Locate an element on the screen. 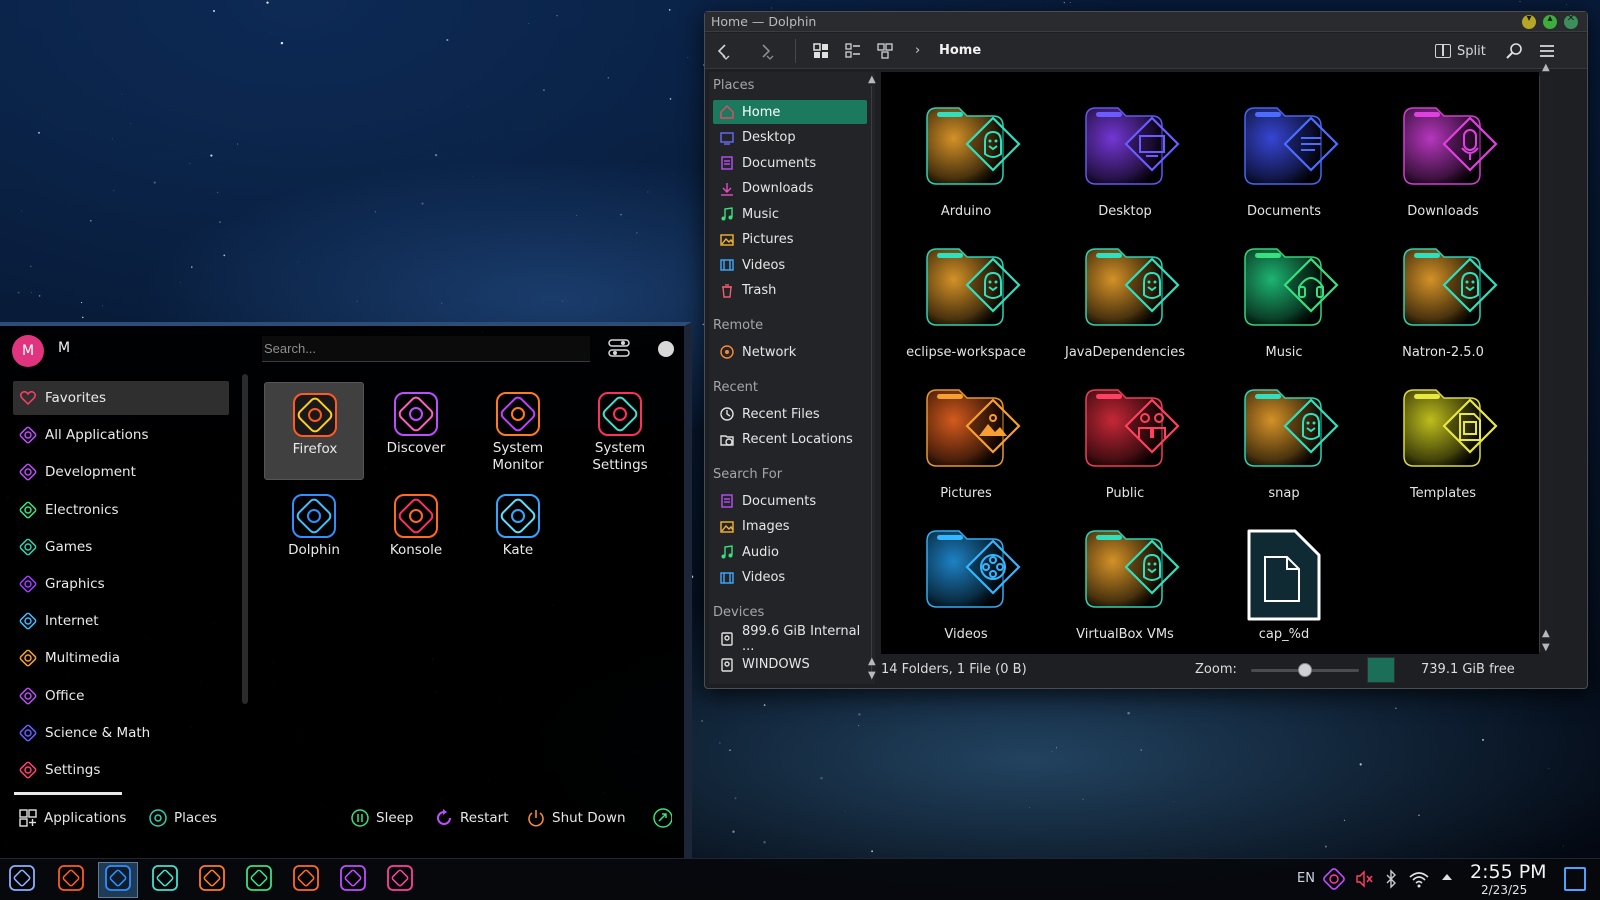 The width and height of the screenshot is (1600, 900). folder-item: Public is located at coordinates (1125, 437).